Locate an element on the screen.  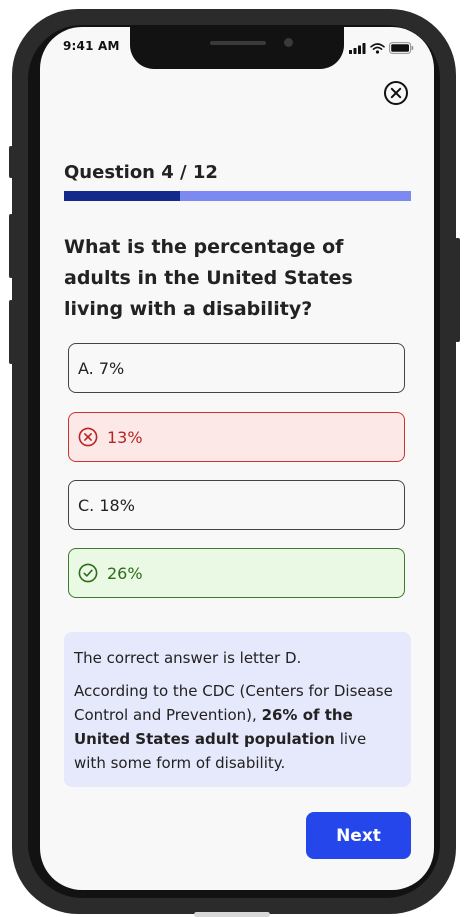
close-circle-icon is located at coordinates (396, 95).